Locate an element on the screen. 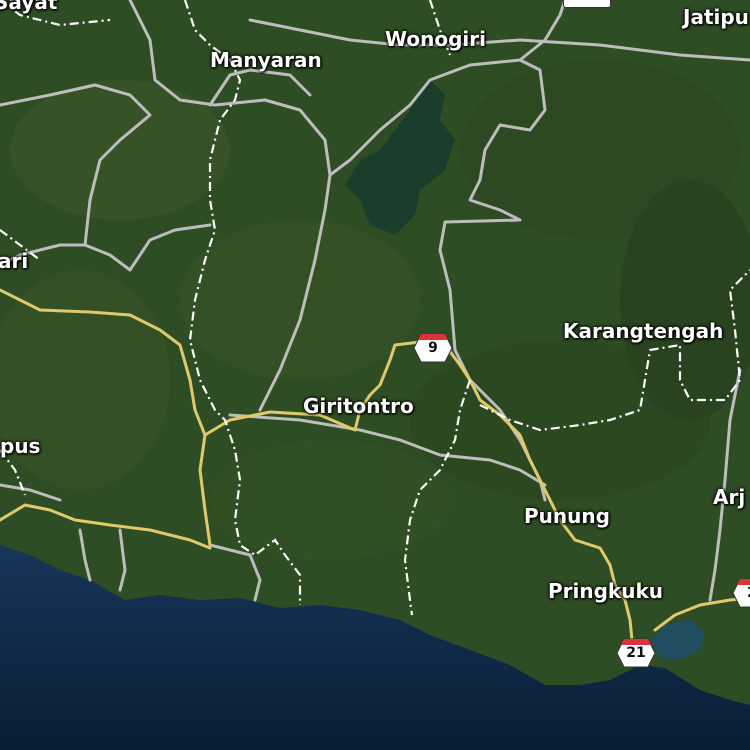 The height and width of the screenshot is (750, 750). place-label-manyaran: Manyaran is located at coordinates (266, 60).